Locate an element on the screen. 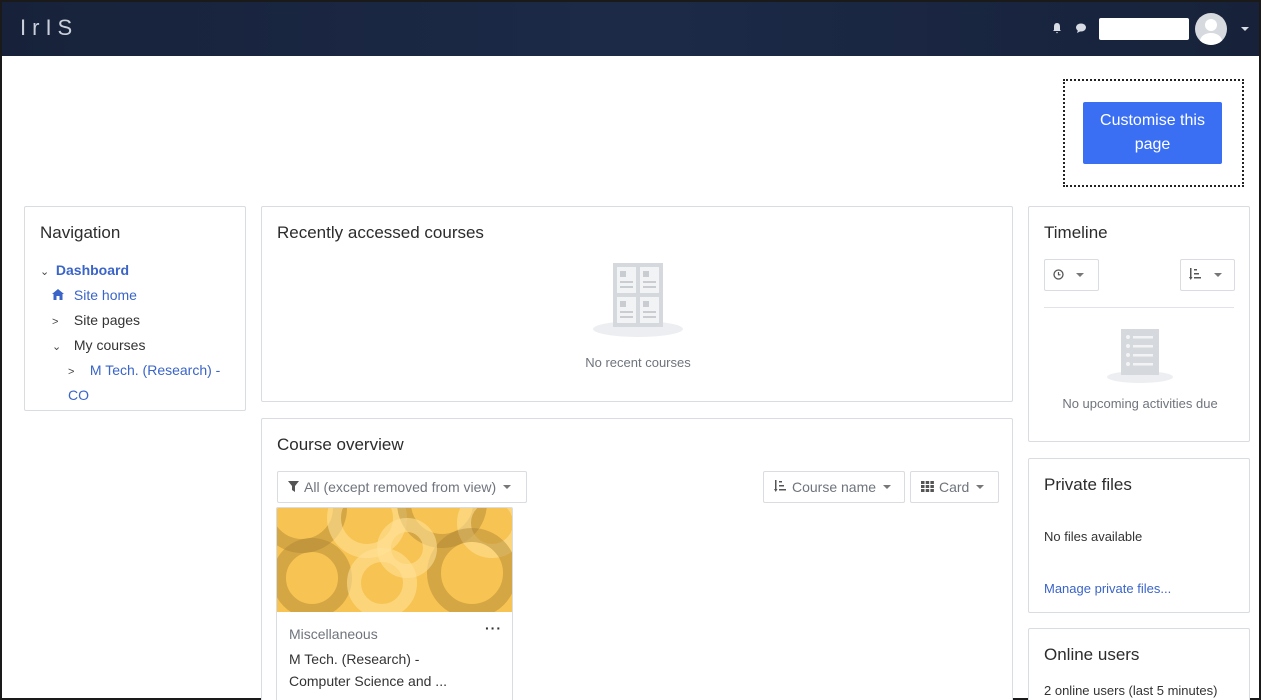 The image size is (1261, 700). no-activities-text: No upcoming activities due is located at coordinates (1140, 403).